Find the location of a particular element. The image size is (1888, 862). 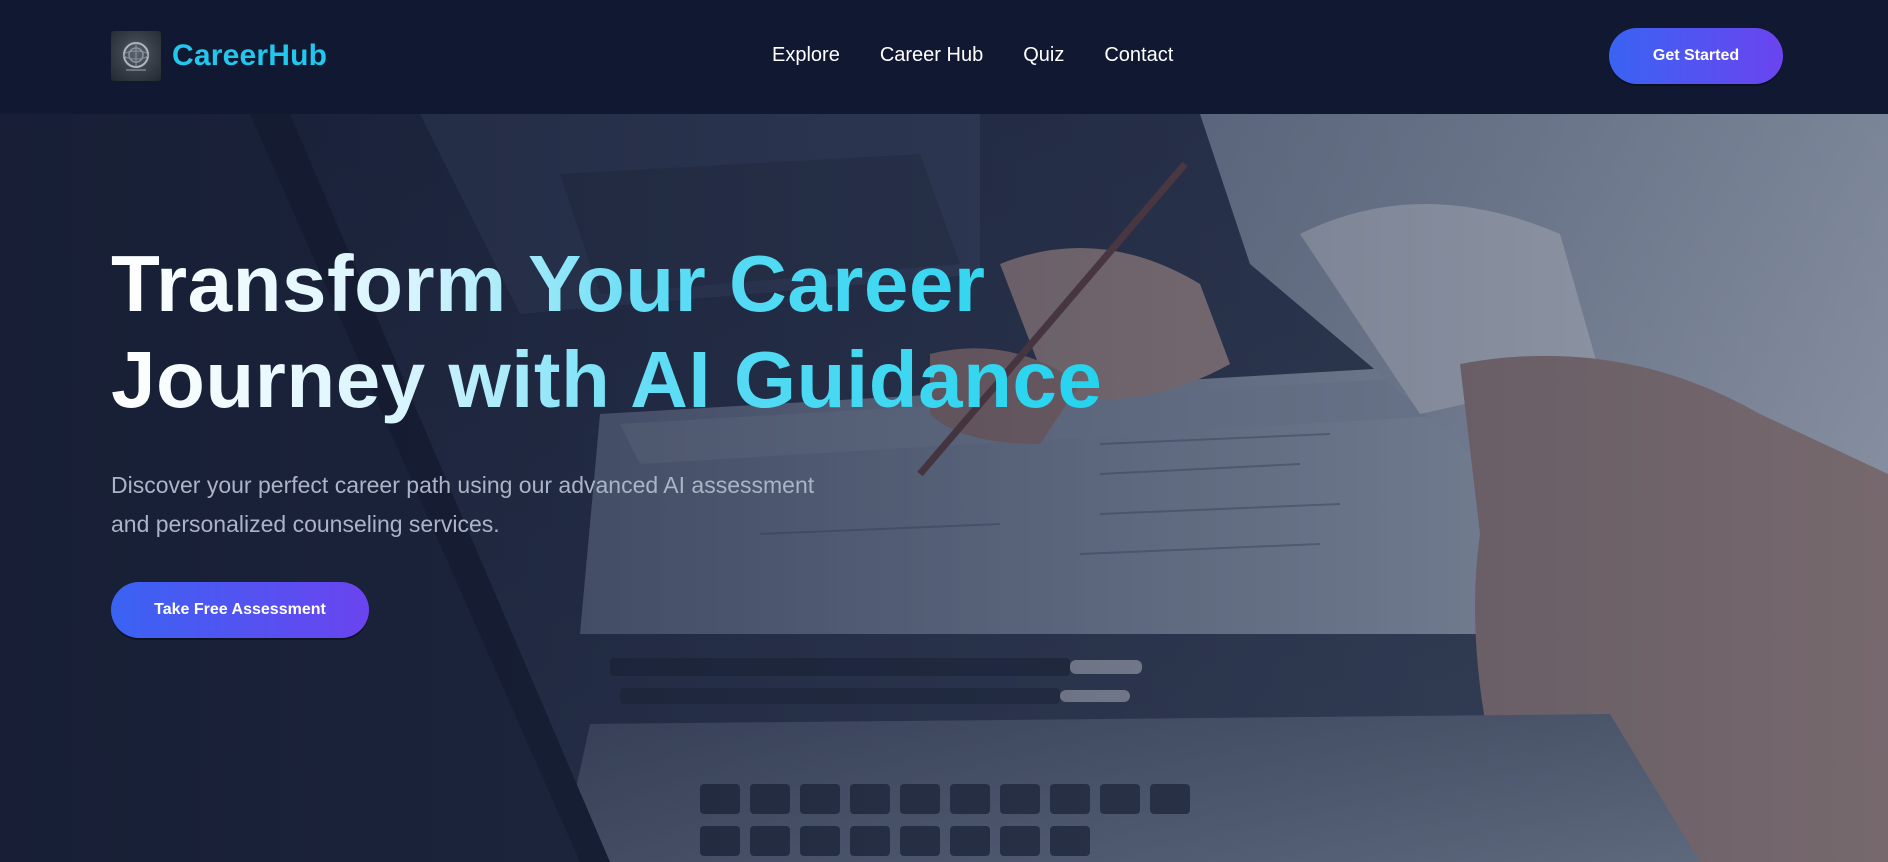

nav-link-explore: Explore is located at coordinates (806, 55).